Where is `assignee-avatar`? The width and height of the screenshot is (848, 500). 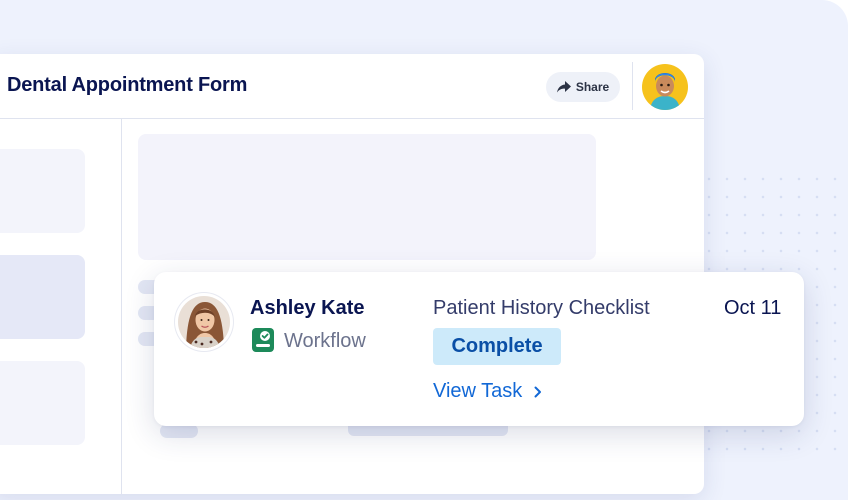
assignee-avatar is located at coordinates (204, 322).